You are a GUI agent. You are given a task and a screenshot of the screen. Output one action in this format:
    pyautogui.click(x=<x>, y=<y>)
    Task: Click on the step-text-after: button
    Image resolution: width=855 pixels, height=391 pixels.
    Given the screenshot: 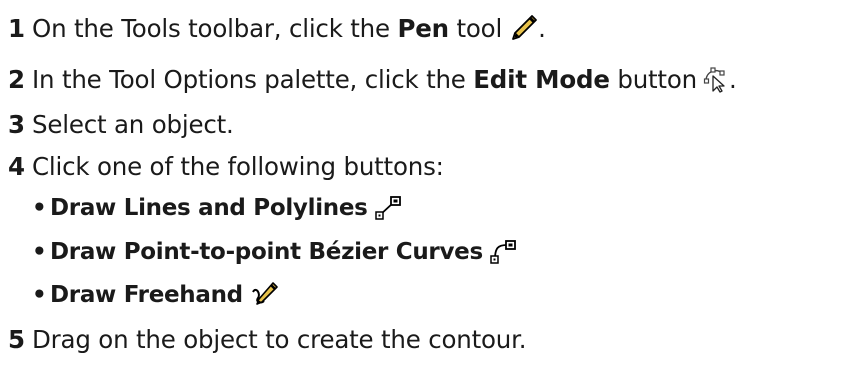 What is the action you would take?
    pyautogui.click(x=653, y=79)
    